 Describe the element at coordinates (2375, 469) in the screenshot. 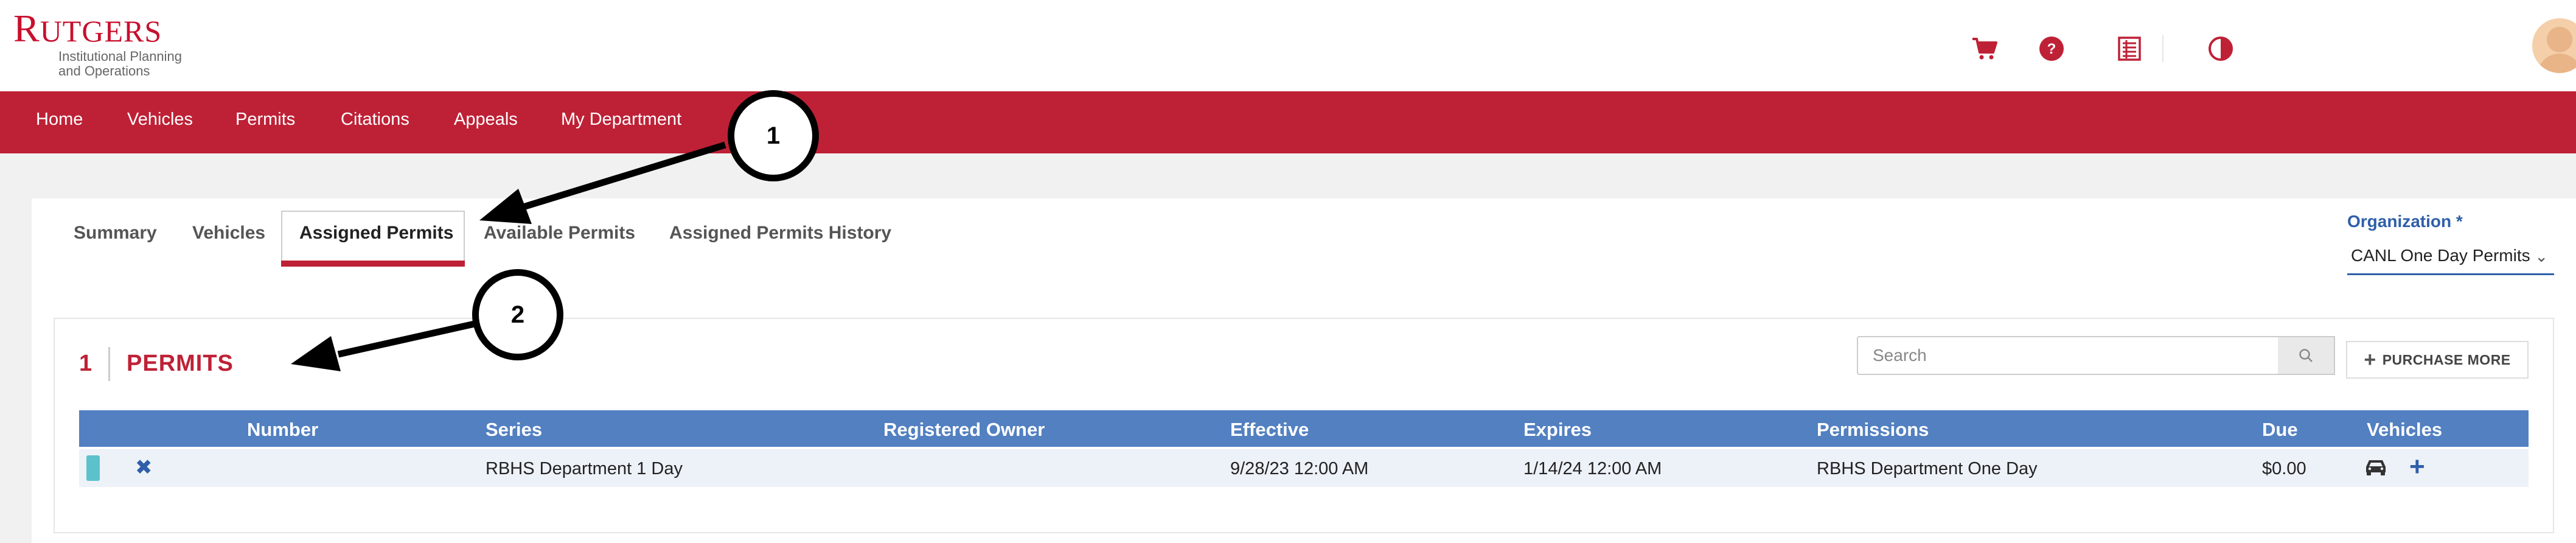

I see `car-icon` at that location.